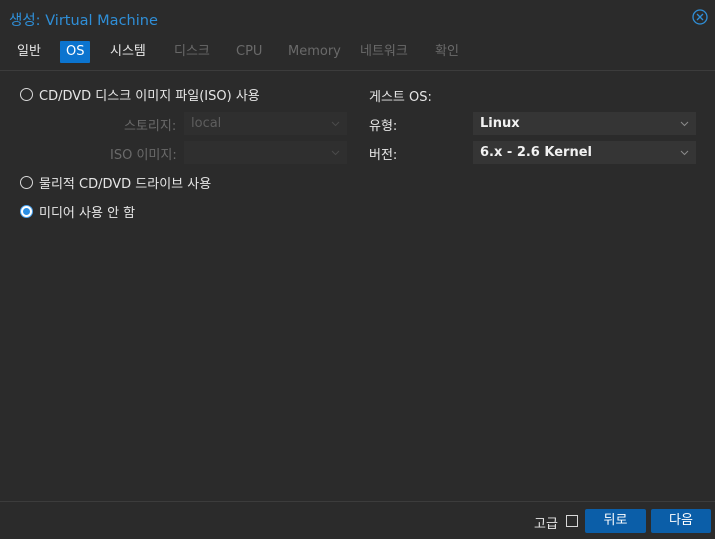 Image resolution: width=715 pixels, height=539 pixels. What do you see at coordinates (700, 17) in the screenshot?
I see `close-icon` at bounding box center [700, 17].